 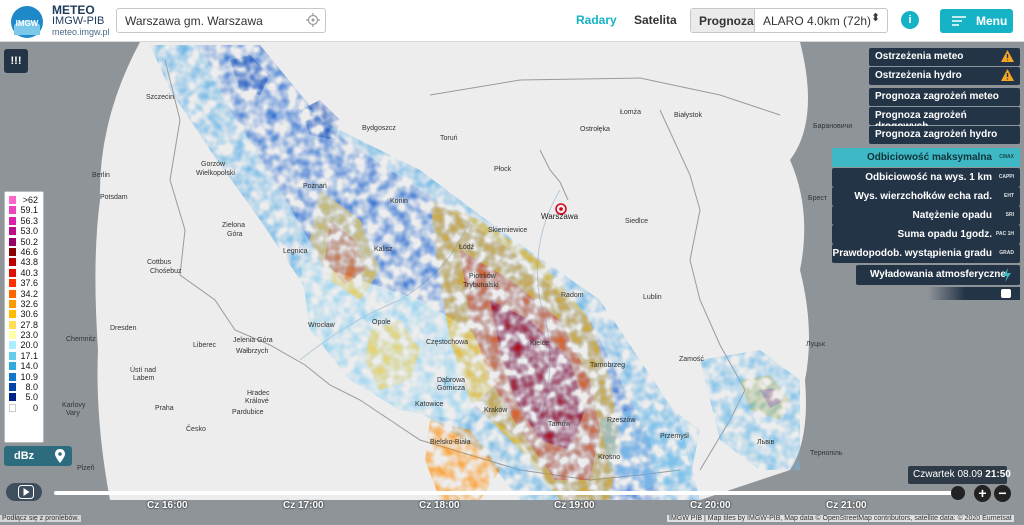 I want to click on svg-text: Częstochowa, so click(x=447, y=342).